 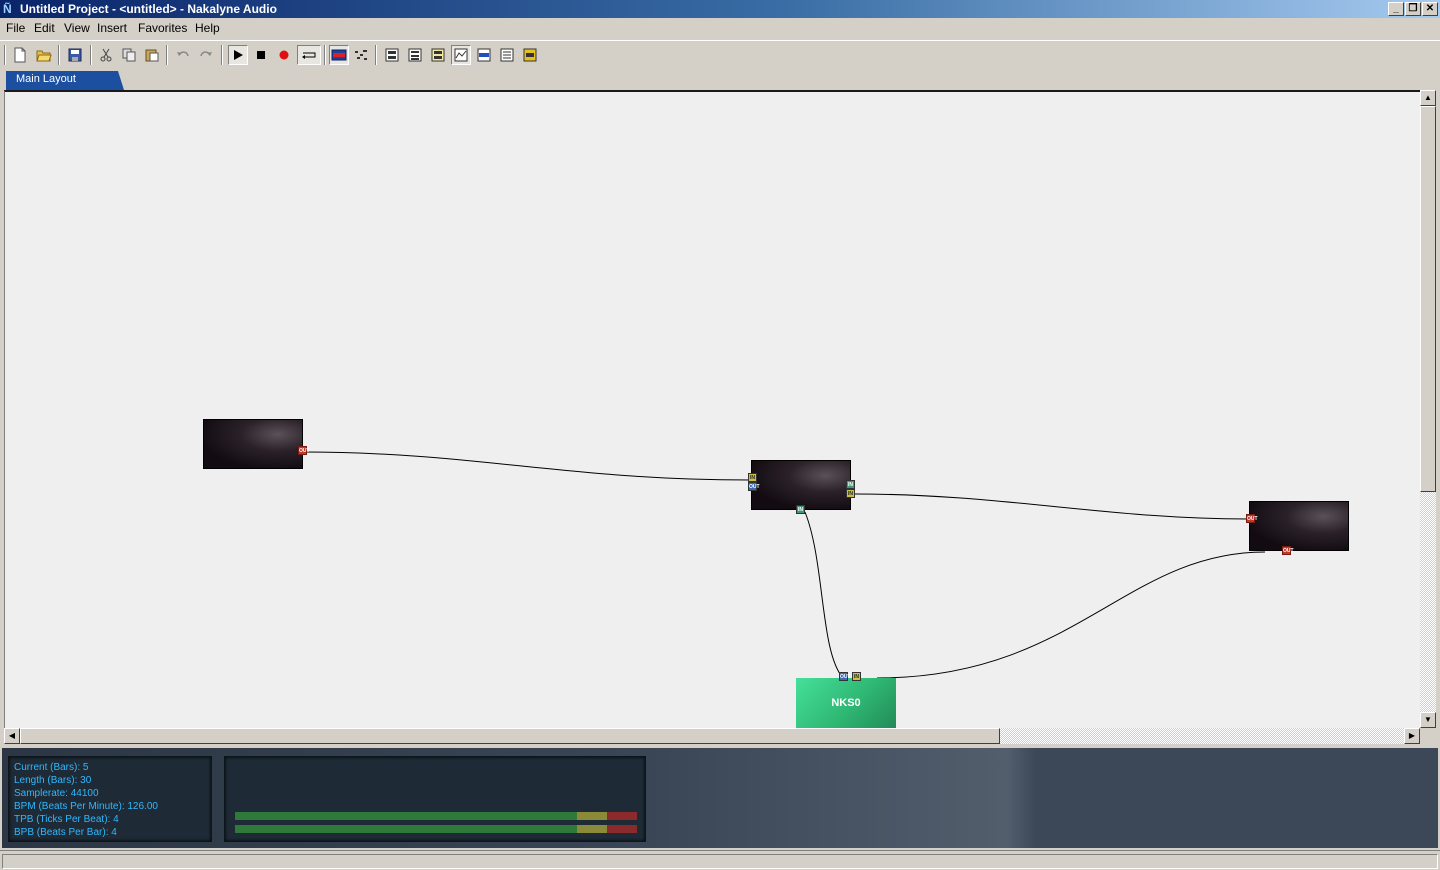 What do you see at coordinates (720, 28) in the screenshot?
I see `menu-bar: File Edit View Insert Favorites Help` at bounding box center [720, 28].